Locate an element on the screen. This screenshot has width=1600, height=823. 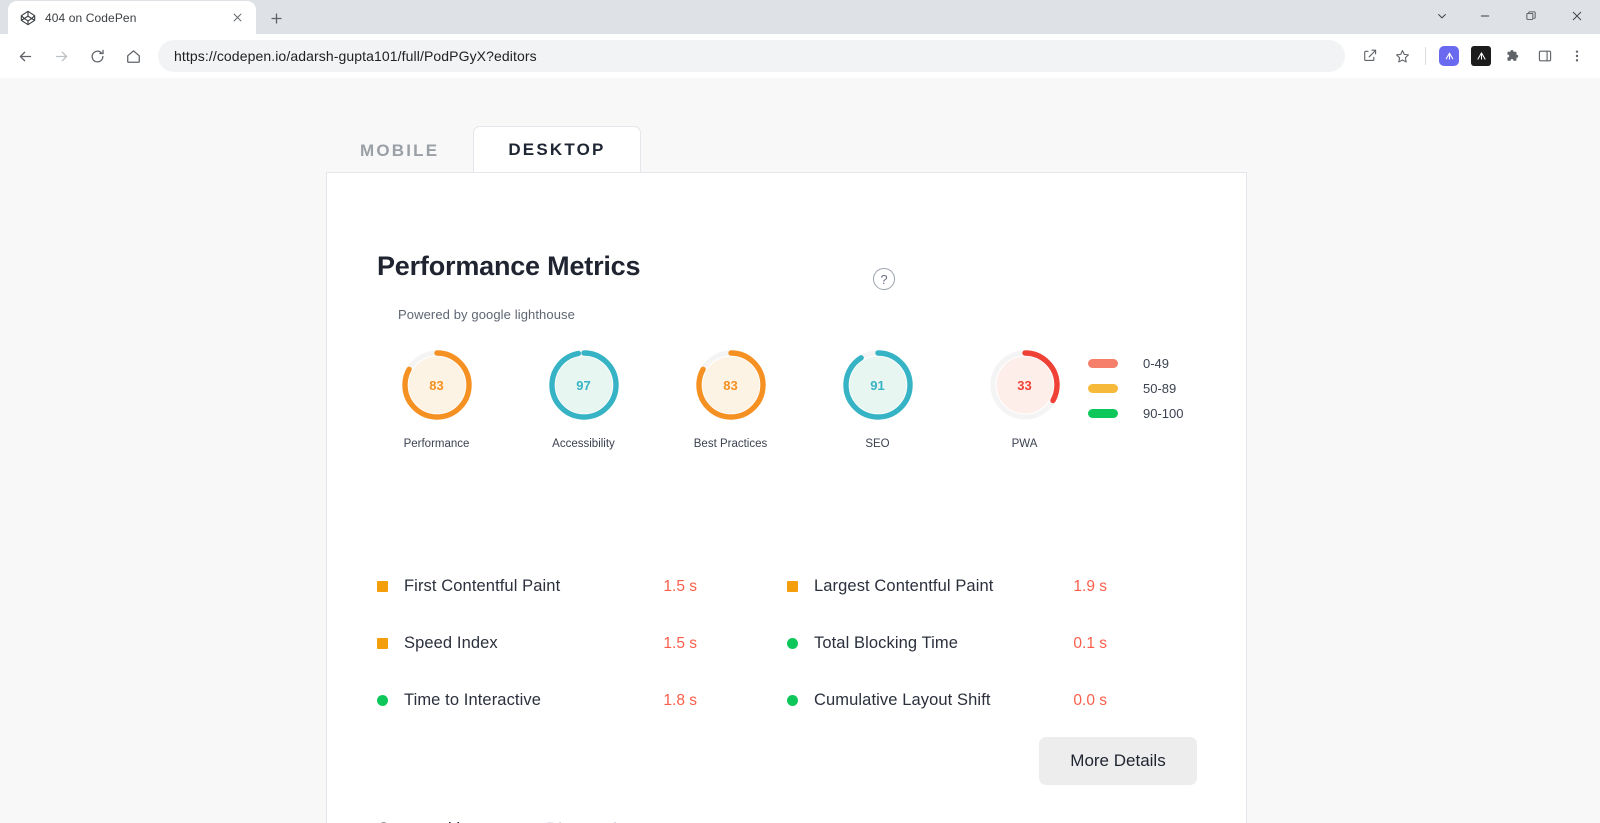
card-subtitle: Powered by google lighthouse is located at coordinates (486, 314).